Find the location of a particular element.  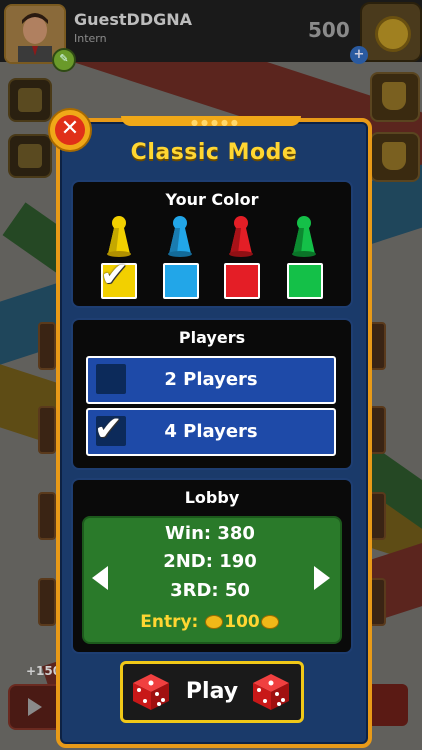

play-video-icon is located at coordinates (35, 707).